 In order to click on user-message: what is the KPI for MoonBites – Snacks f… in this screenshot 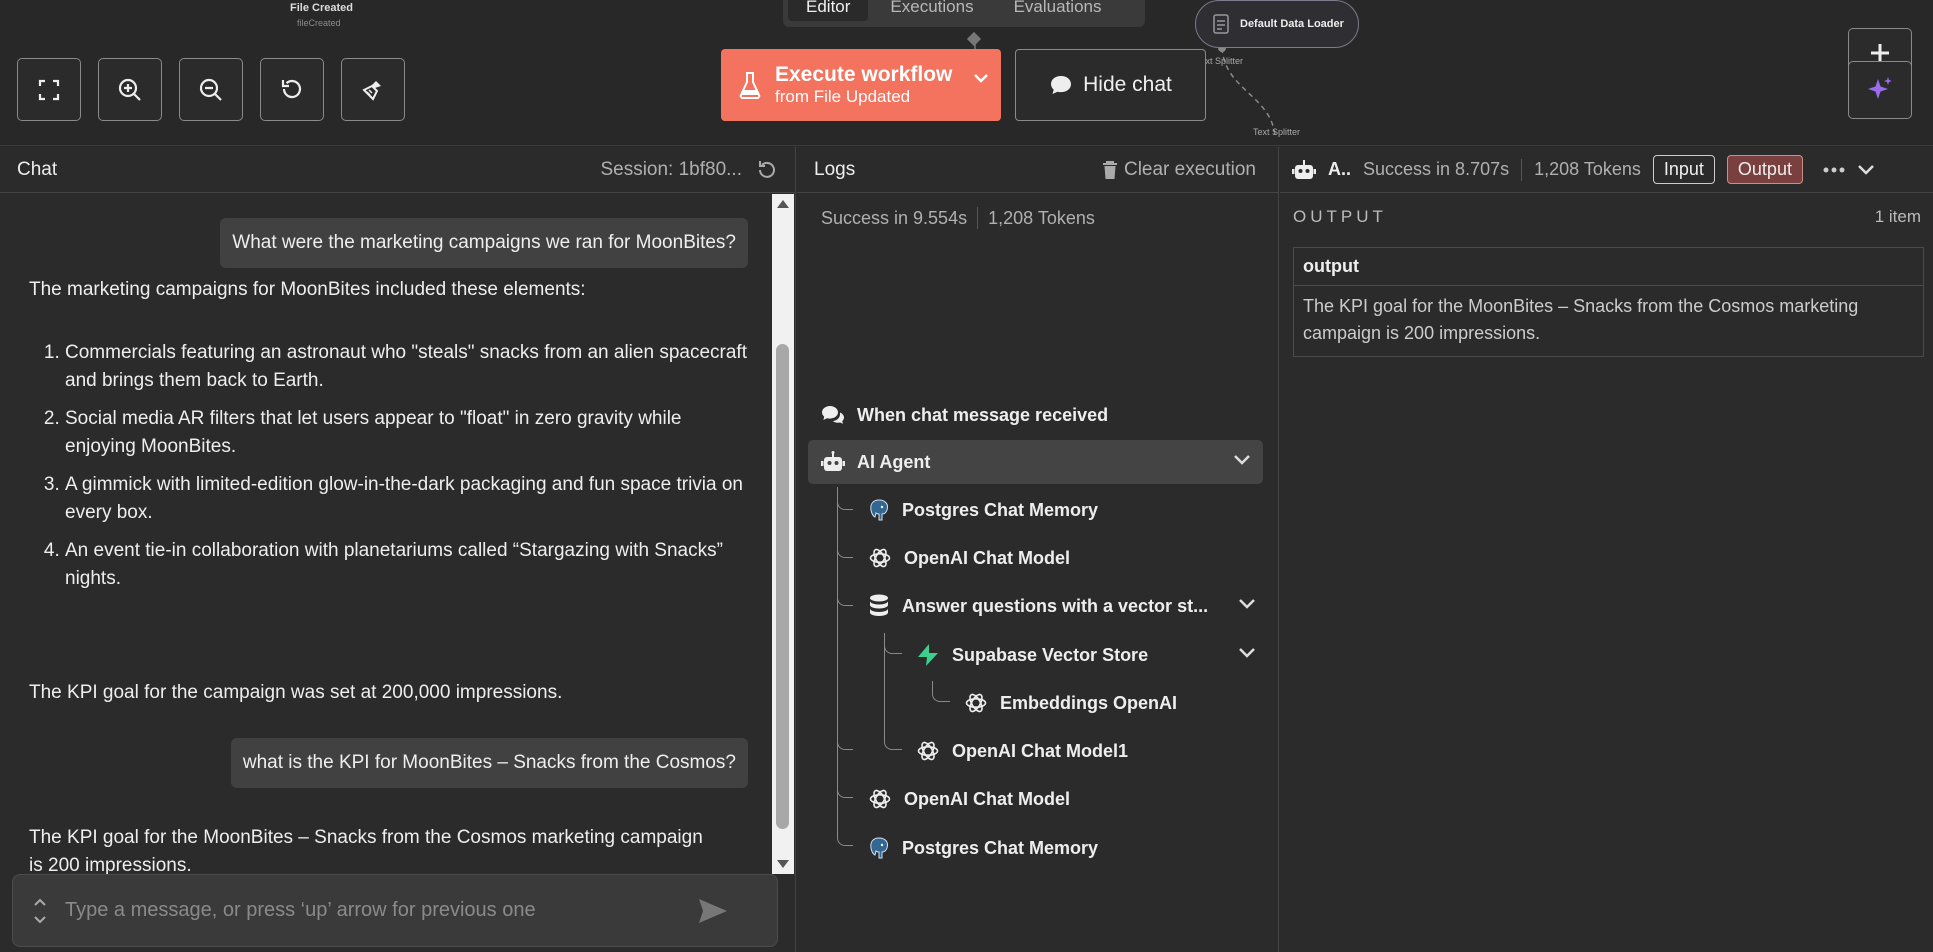, I will do `click(489, 763)`.